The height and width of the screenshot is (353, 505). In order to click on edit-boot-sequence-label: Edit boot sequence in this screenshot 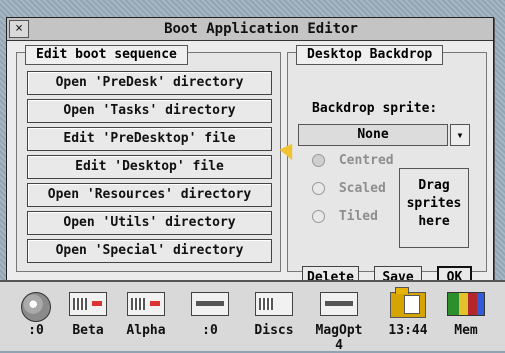, I will do `click(106, 55)`.